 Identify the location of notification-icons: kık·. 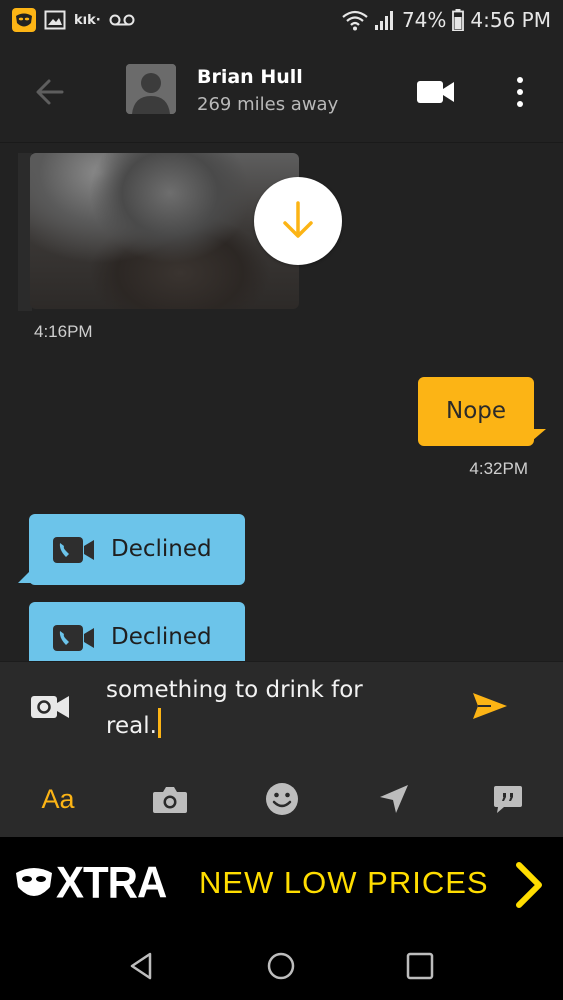
(73, 20).